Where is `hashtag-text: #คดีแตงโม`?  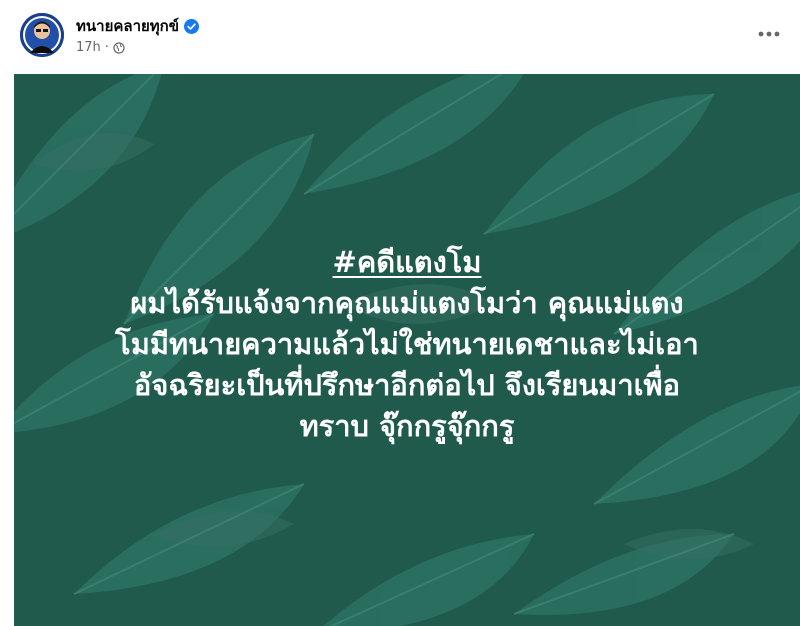
hashtag-text: #คดีแตงโม is located at coordinates (407, 262).